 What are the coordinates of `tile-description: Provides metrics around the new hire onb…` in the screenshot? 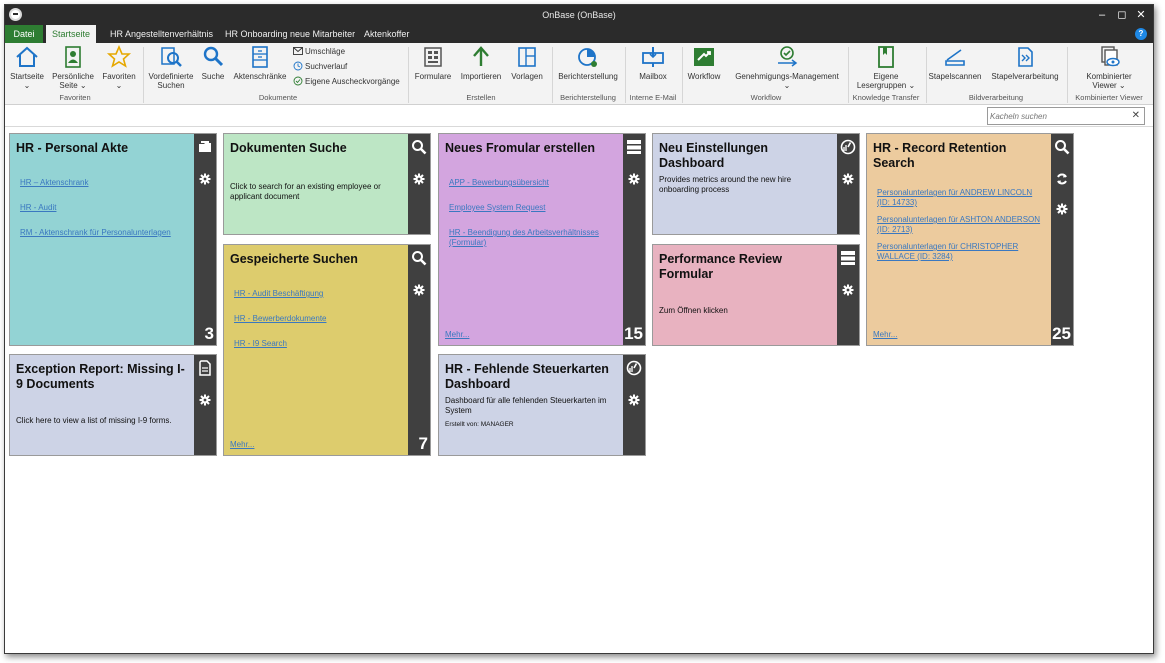 It's located at (725, 184).